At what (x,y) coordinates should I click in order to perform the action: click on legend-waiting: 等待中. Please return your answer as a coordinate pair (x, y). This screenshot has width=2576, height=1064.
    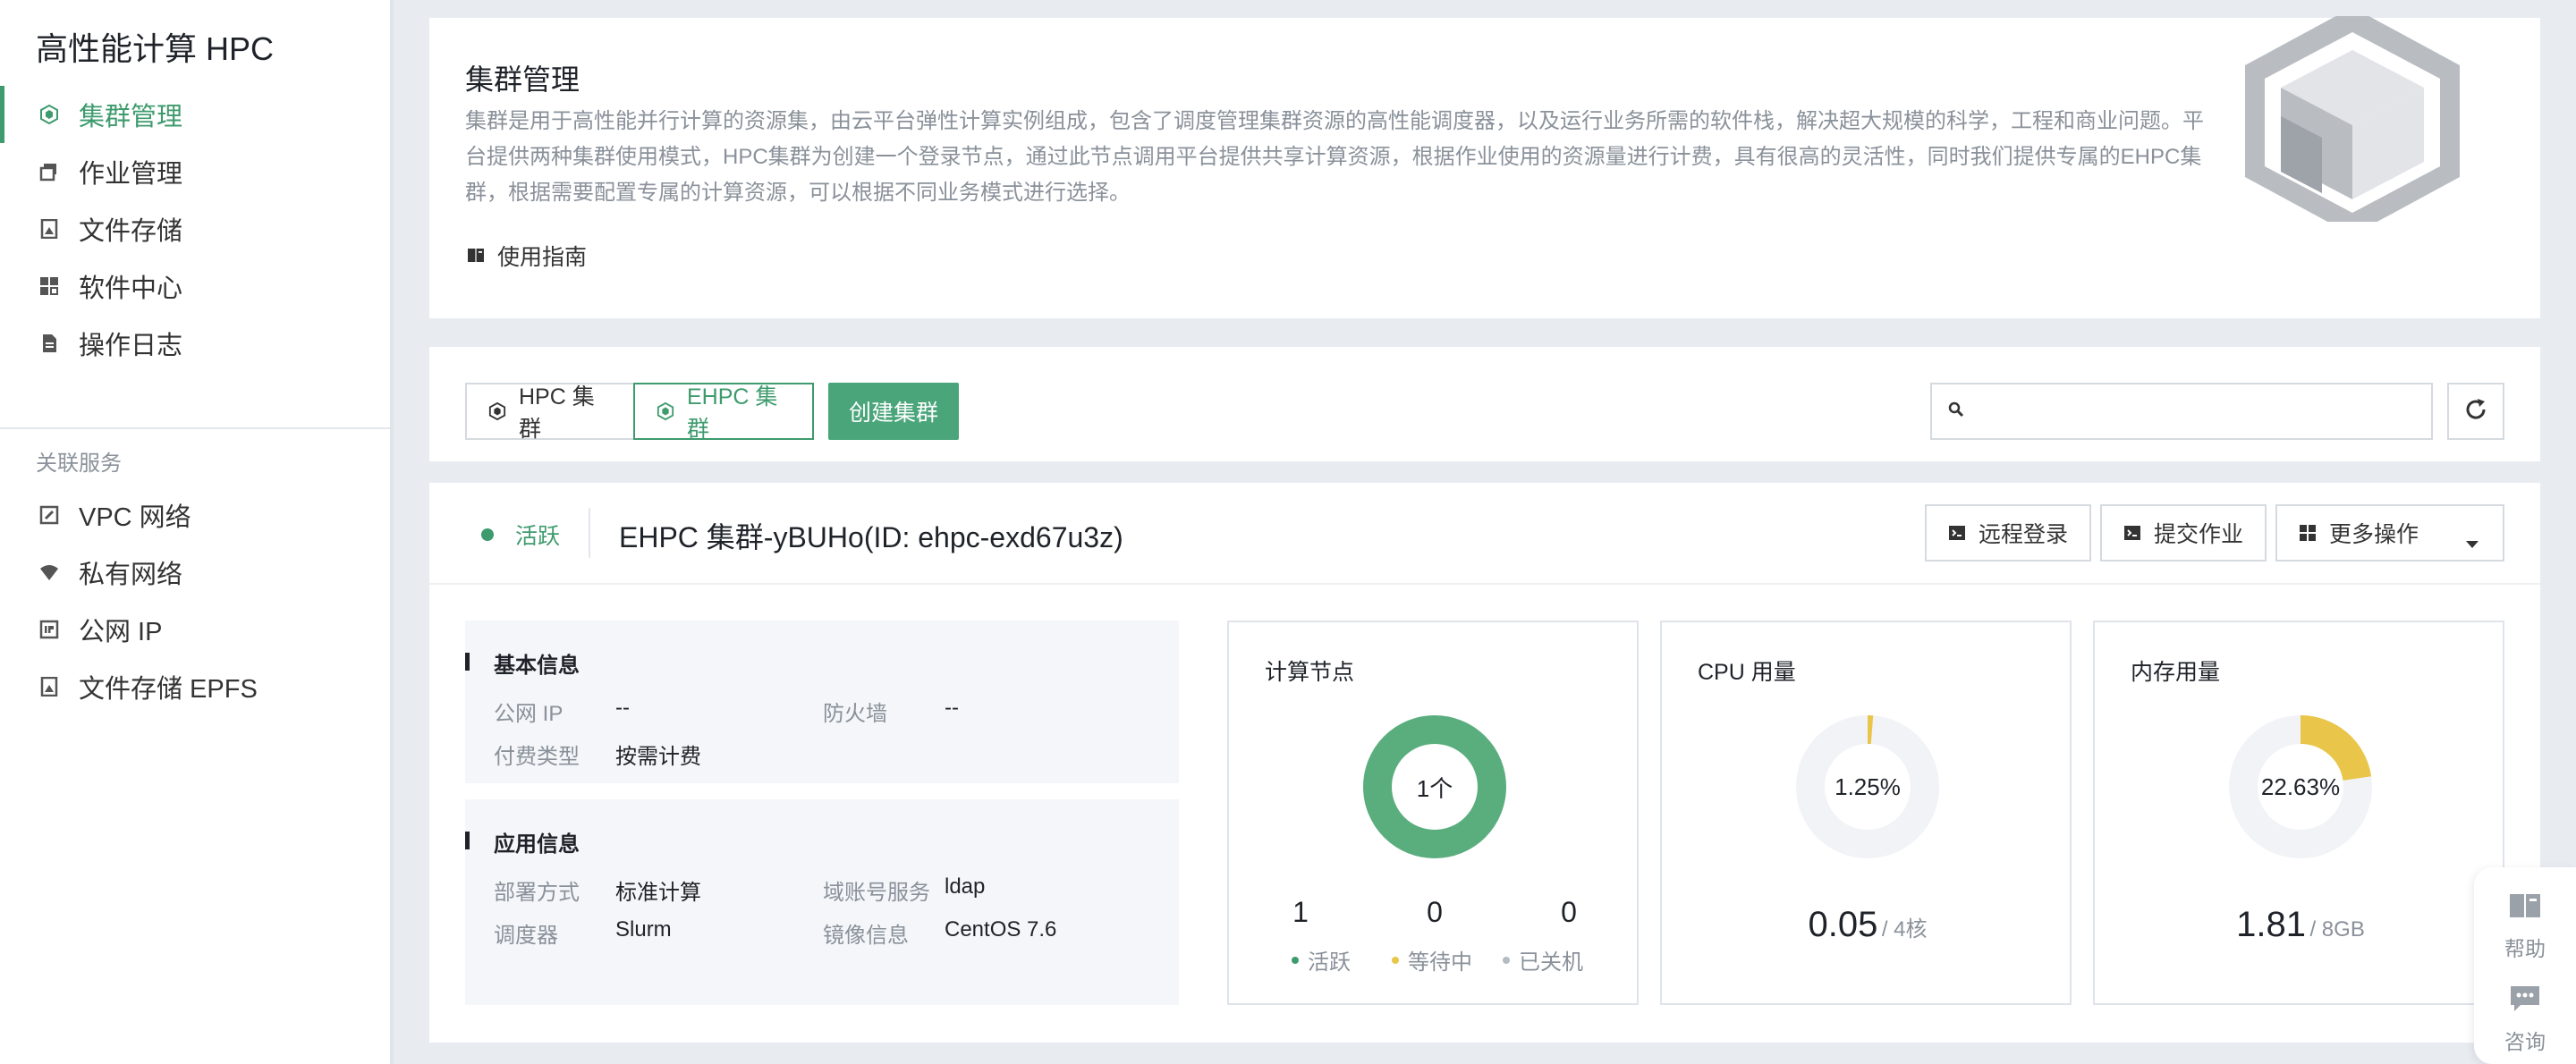
    Looking at the image, I should click on (1432, 959).